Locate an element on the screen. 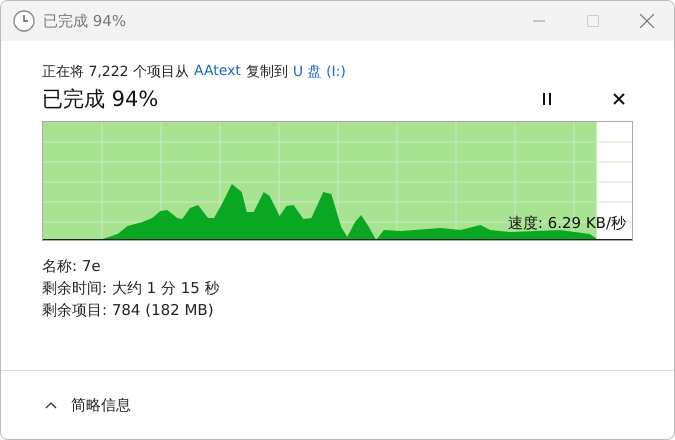 The image size is (675, 440). copy-status-text: 复制到 is located at coordinates (267, 72).